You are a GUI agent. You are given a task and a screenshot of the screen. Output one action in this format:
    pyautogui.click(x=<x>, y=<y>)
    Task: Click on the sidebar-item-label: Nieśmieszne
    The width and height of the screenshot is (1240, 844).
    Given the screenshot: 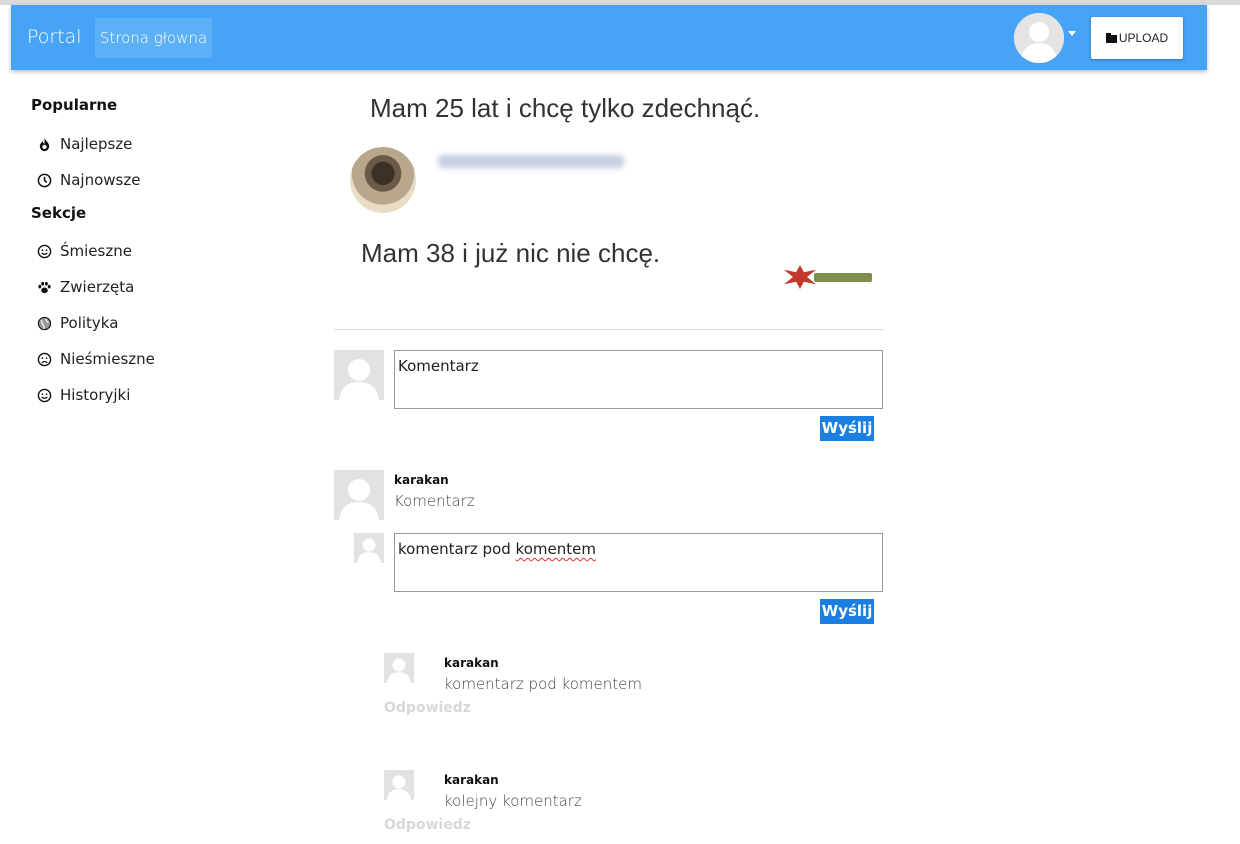 What is the action you would take?
    pyautogui.click(x=107, y=359)
    